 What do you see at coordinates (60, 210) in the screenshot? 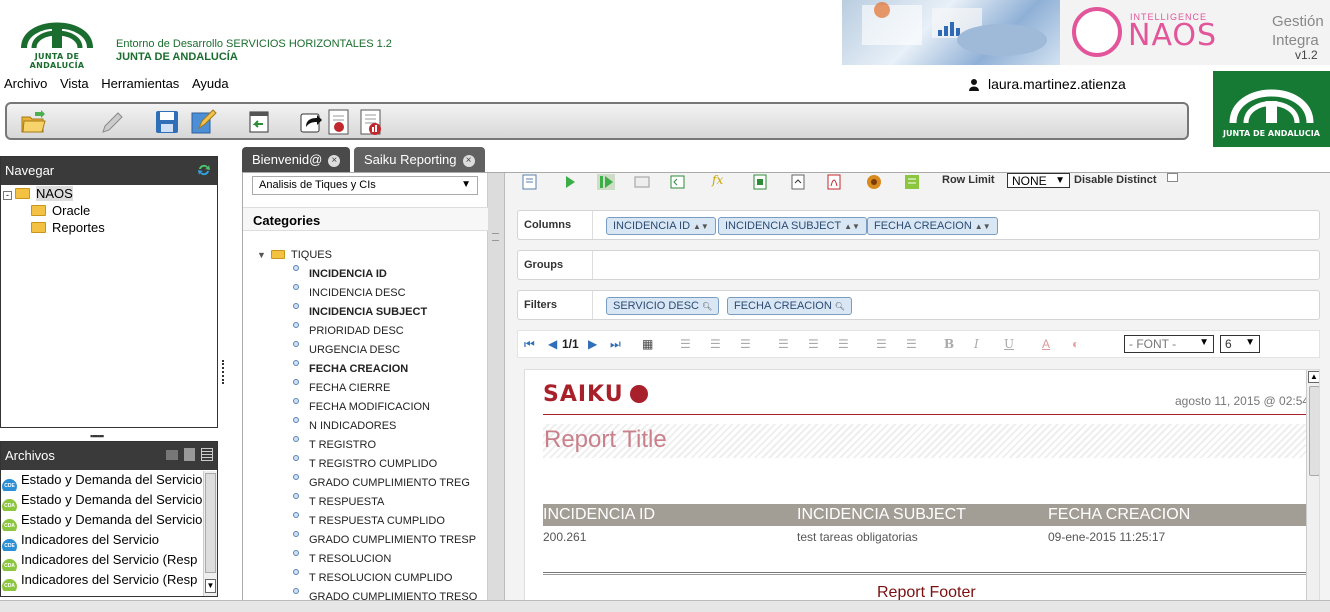
I see `tree-item-oracle: Oracle` at bounding box center [60, 210].